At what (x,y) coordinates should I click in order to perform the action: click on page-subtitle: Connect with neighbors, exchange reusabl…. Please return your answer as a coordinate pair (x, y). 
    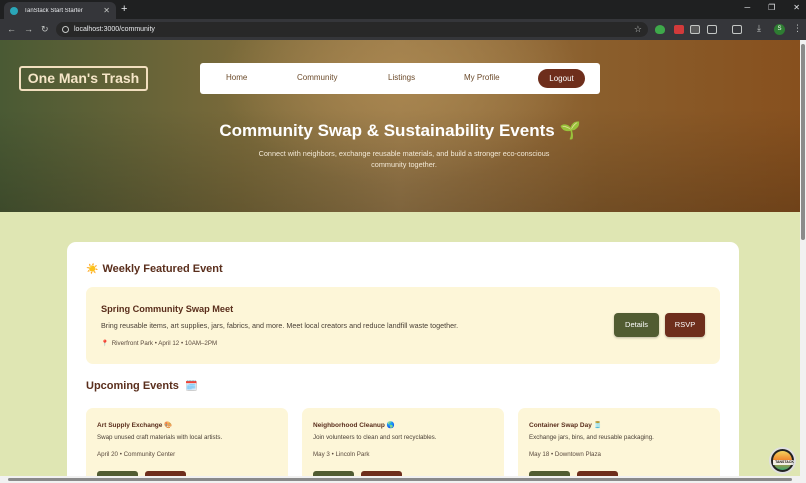
    Looking at the image, I should click on (404, 159).